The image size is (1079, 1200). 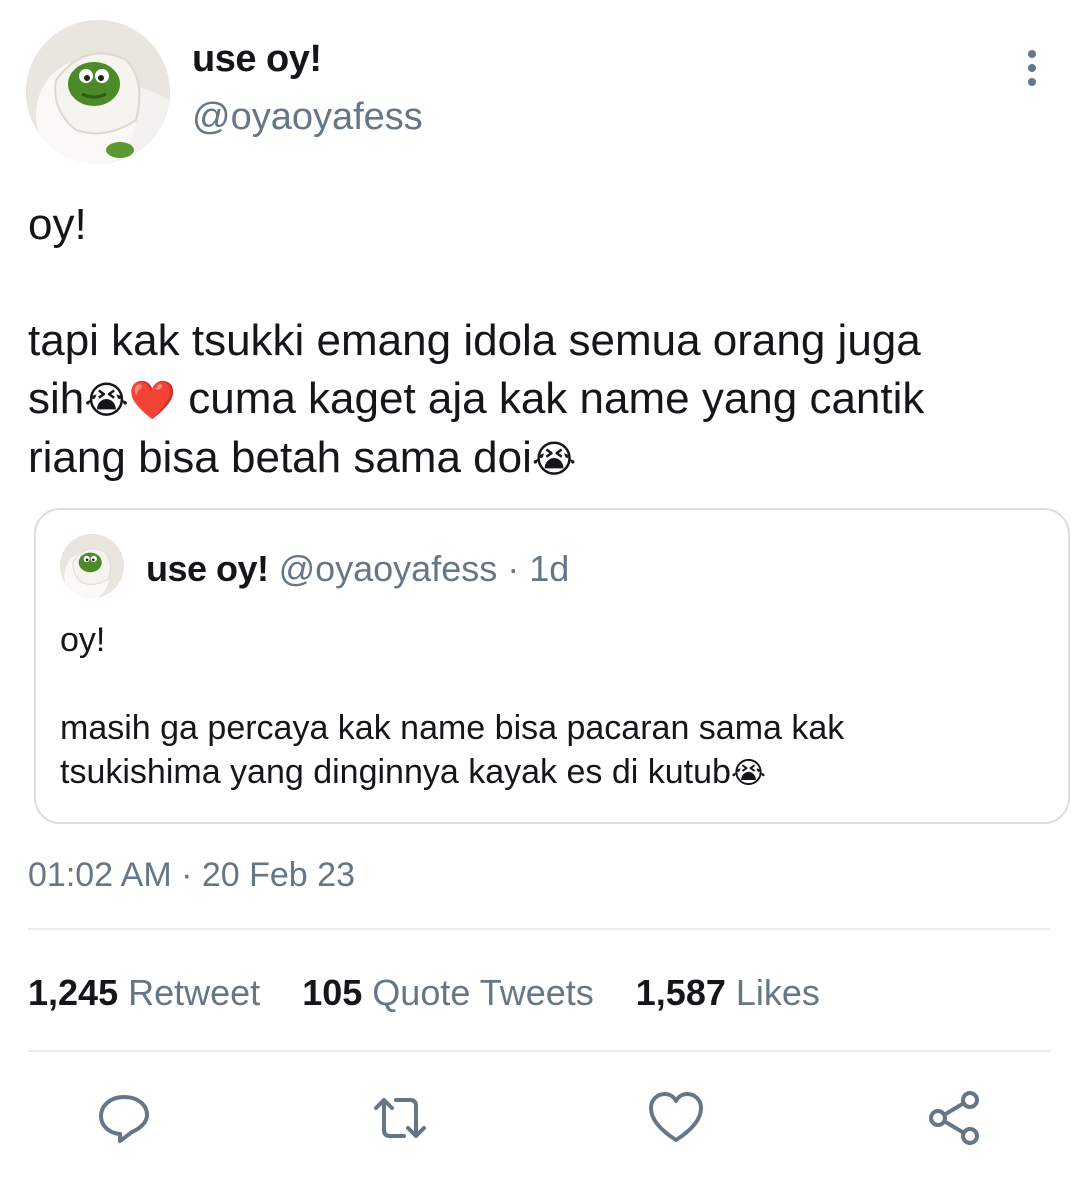 I want to click on retweet-icon, so click(x=400, y=1118).